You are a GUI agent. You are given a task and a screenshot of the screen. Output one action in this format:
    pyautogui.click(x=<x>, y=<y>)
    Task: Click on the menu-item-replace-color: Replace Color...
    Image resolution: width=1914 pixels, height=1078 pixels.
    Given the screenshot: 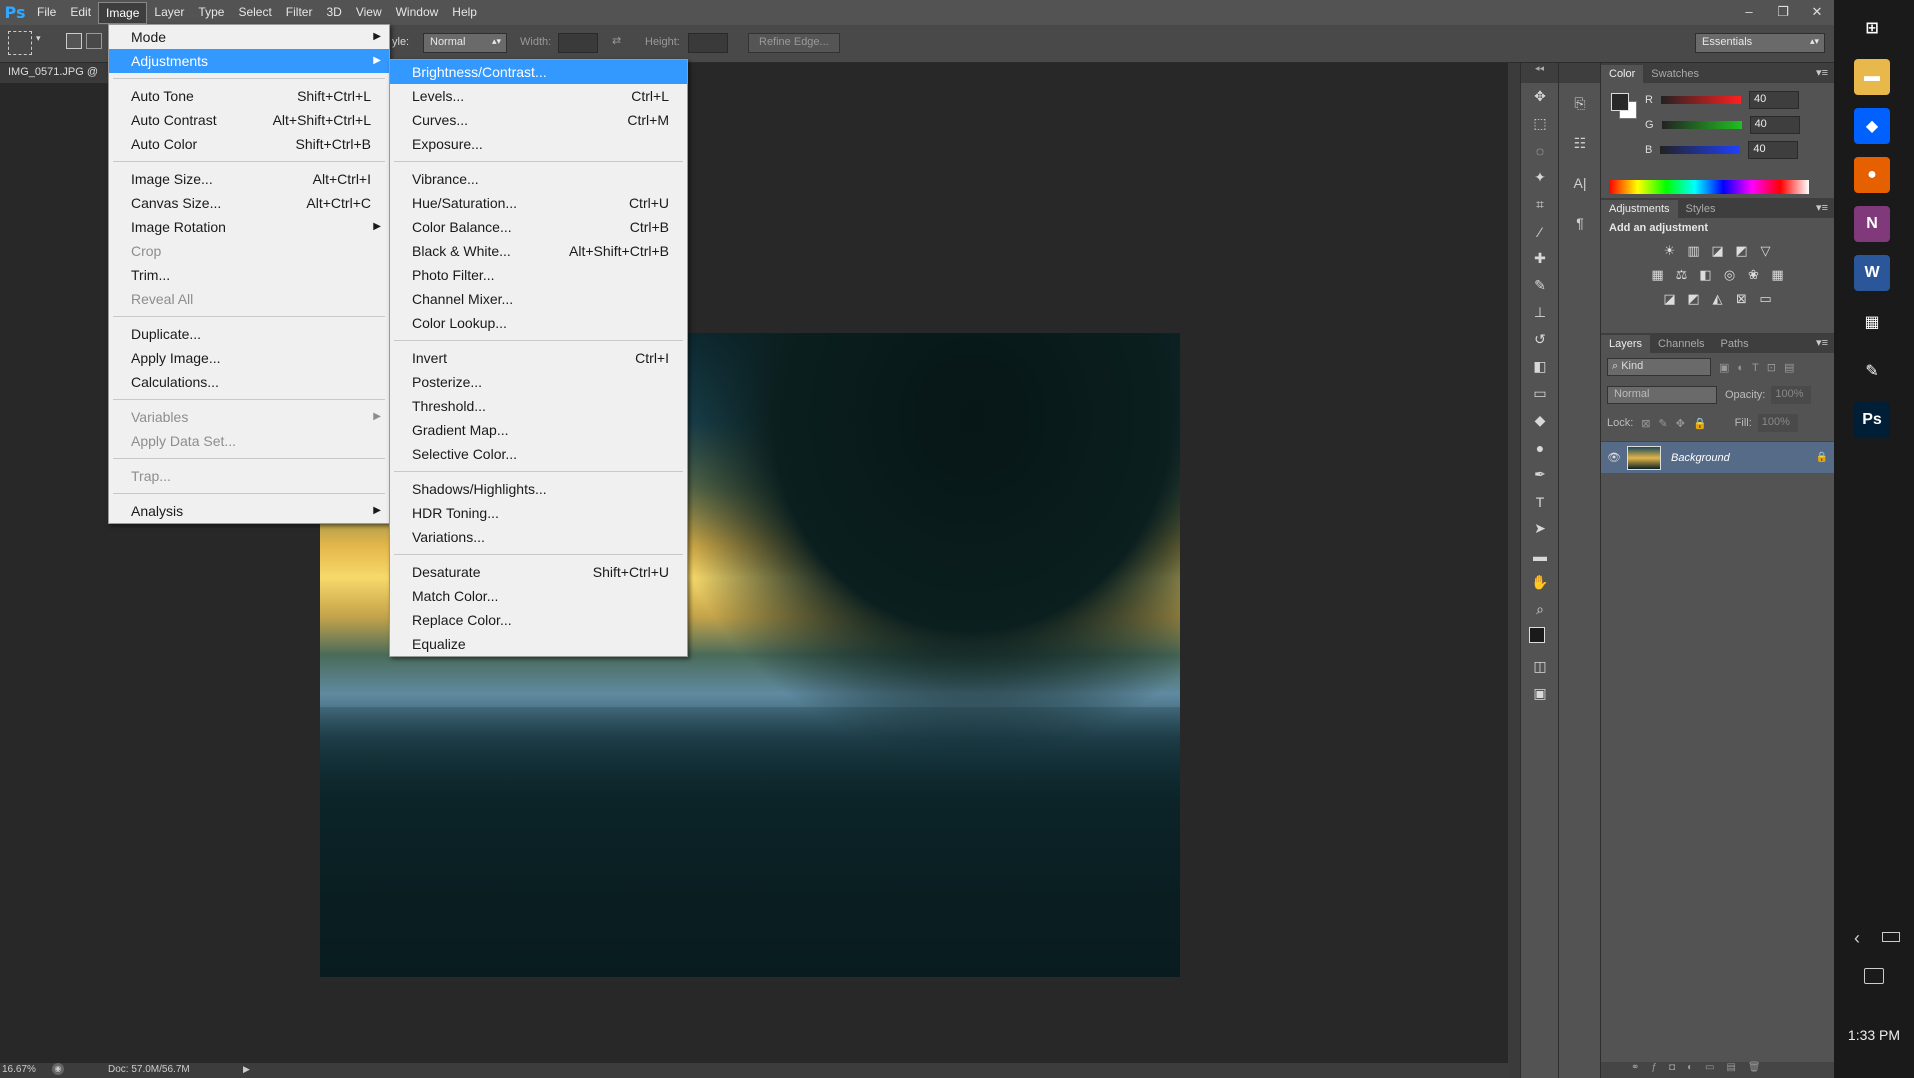 What is the action you would take?
    pyautogui.click(x=538, y=620)
    